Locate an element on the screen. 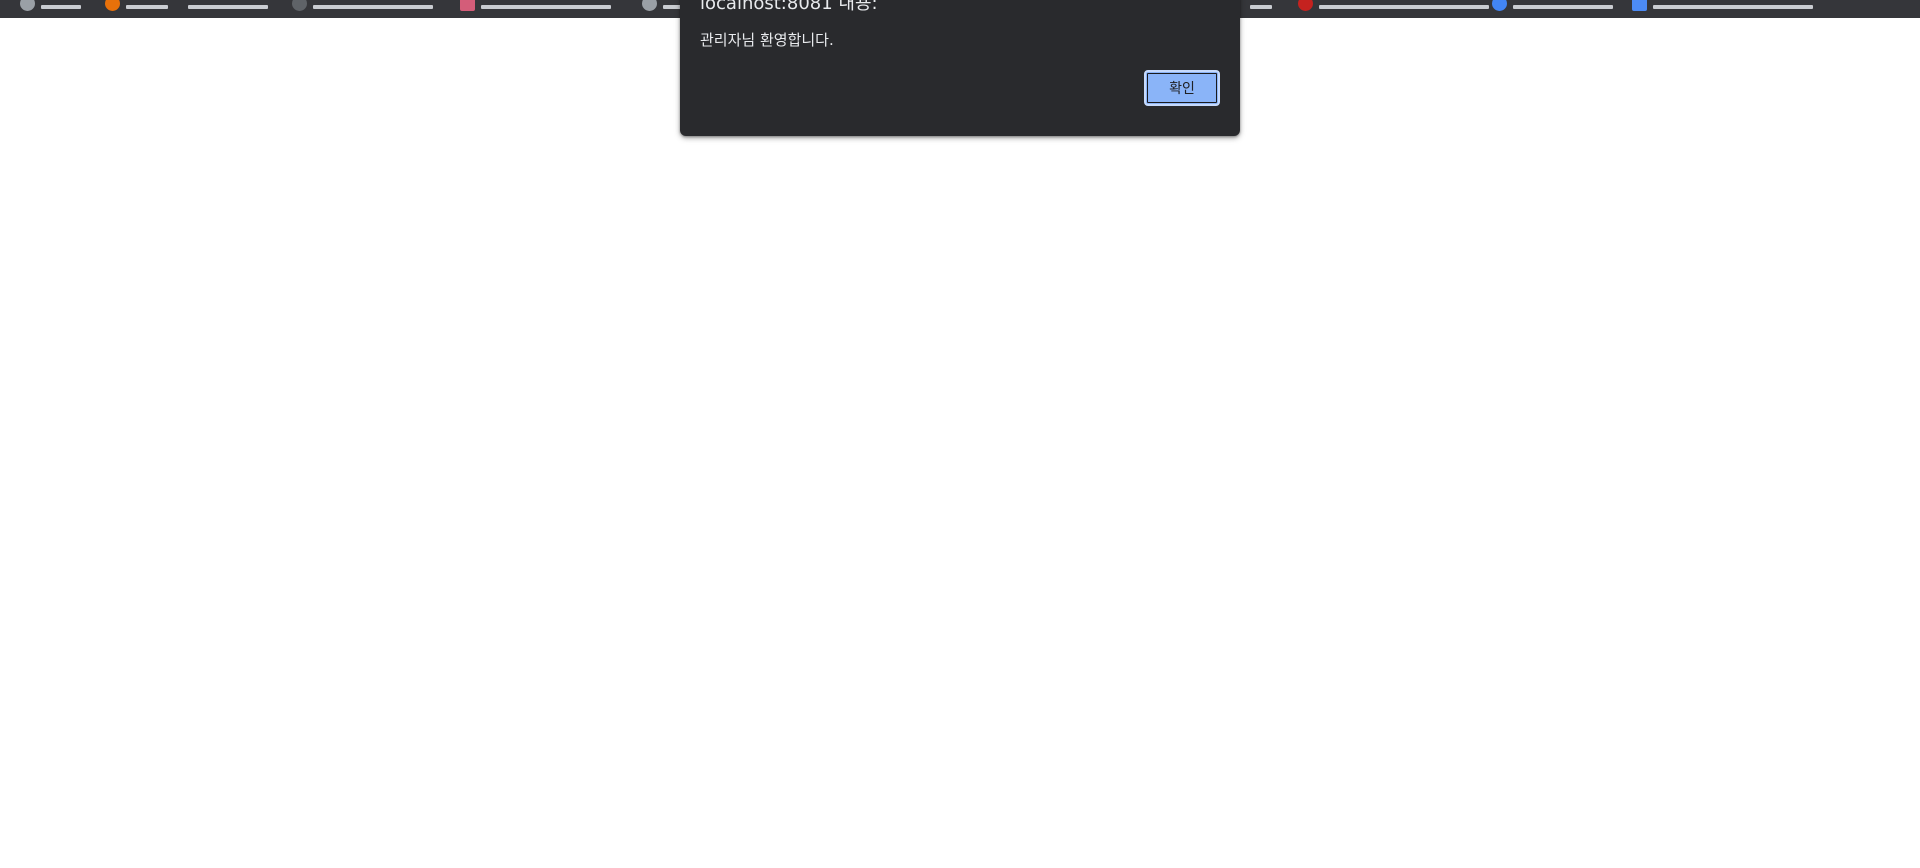 This screenshot has width=1920, height=868. github-icon is located at coordinates (299, 5).